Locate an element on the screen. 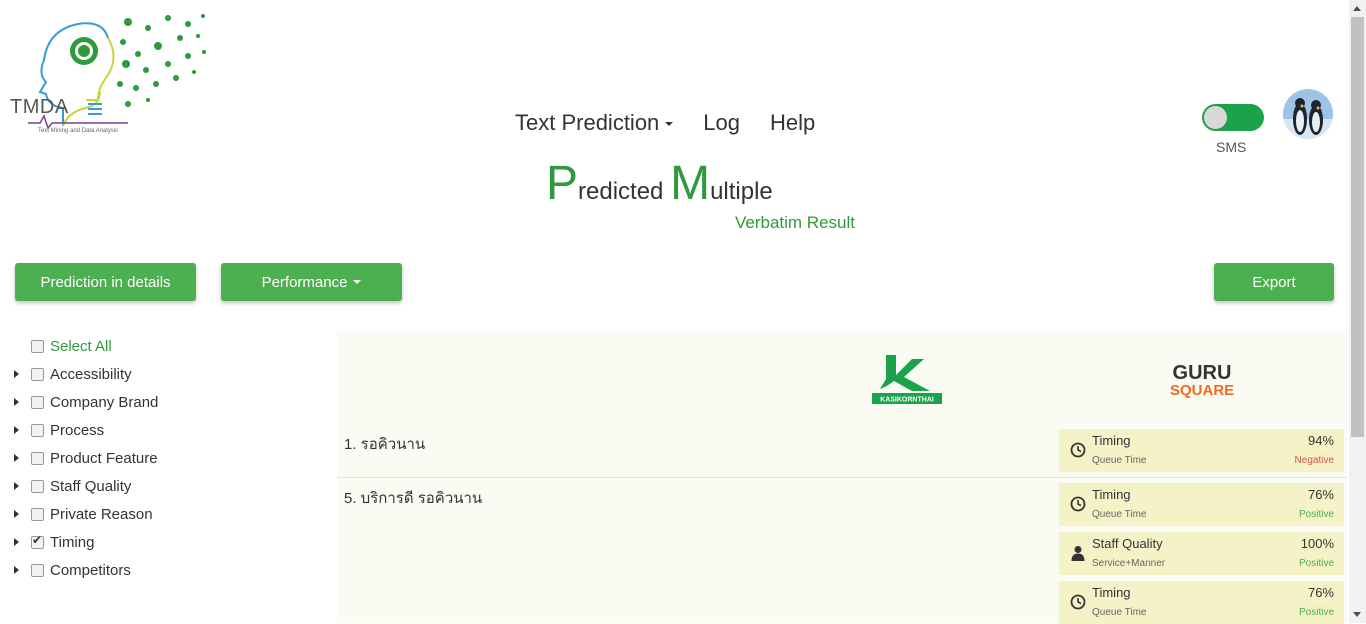  kasikorn-wordmark: KASIKORNTHAI is located at coordinates (907, 400).